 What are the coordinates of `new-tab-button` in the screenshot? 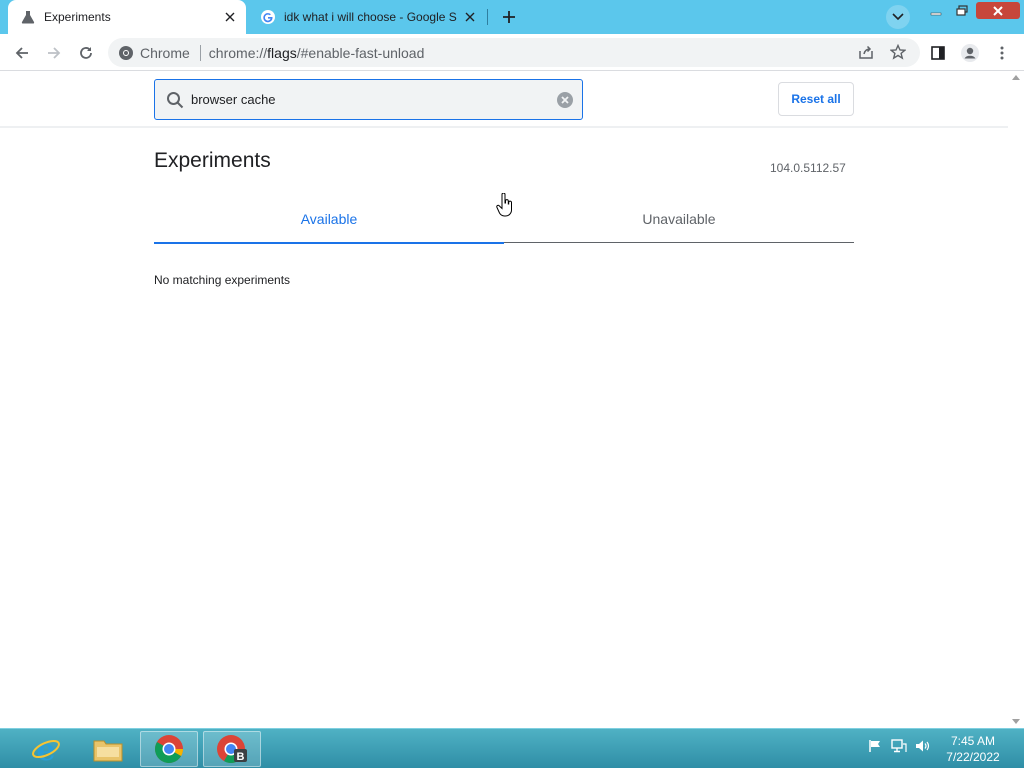 It's located at (509, 17).